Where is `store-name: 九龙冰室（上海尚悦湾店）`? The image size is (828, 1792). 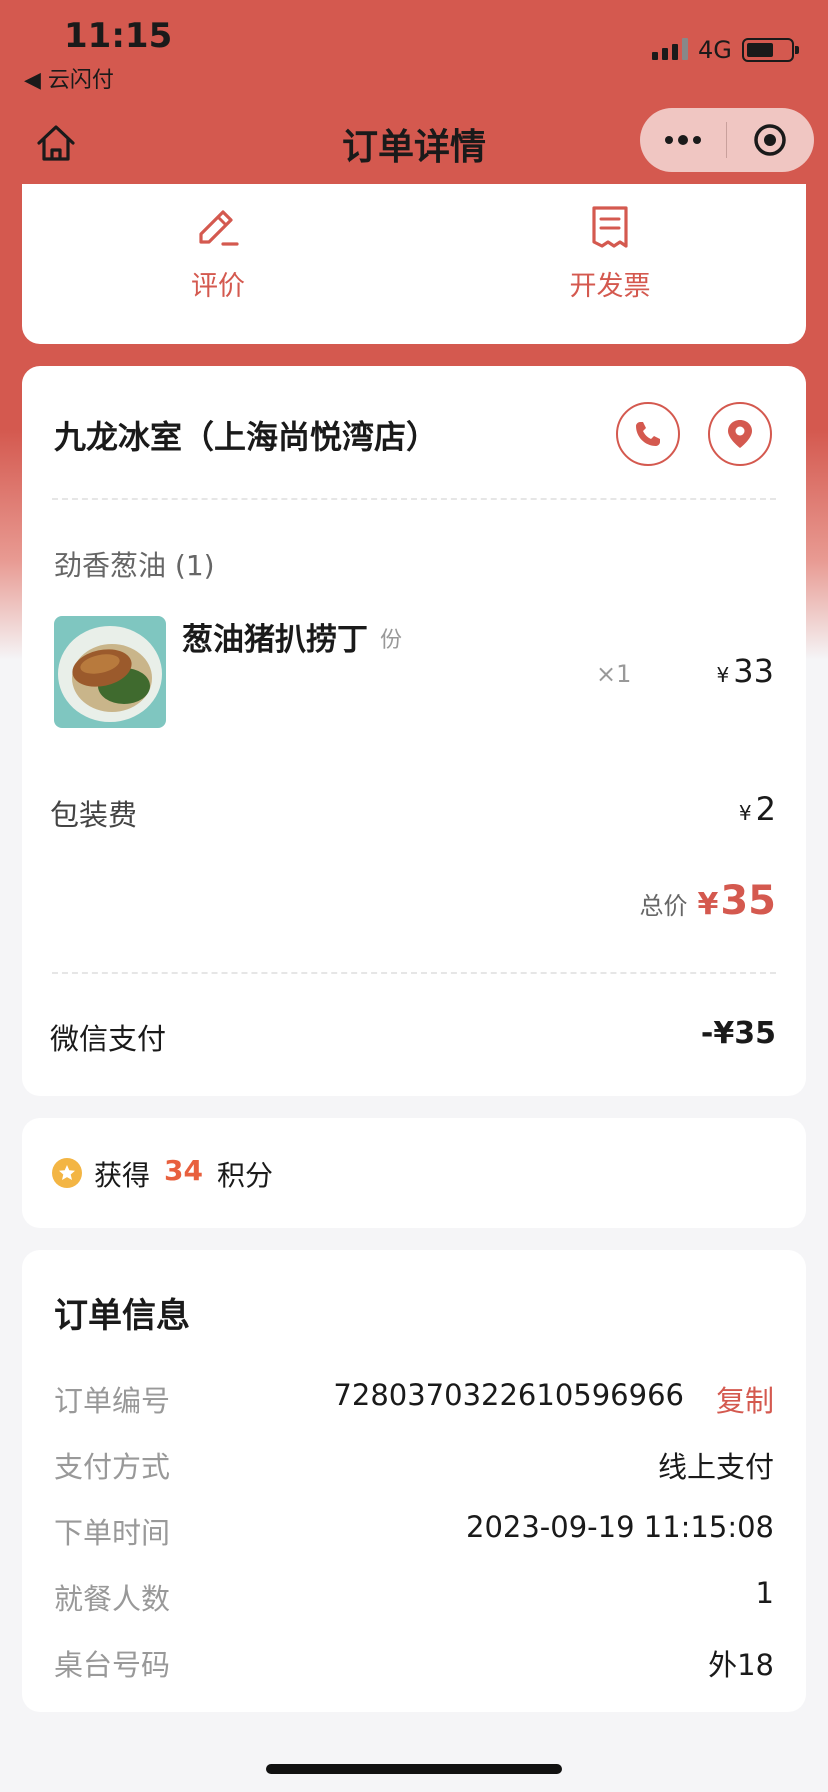 store-name: 九龙冰室（上海尚悦湾店） is located at coordinates (246, 437).